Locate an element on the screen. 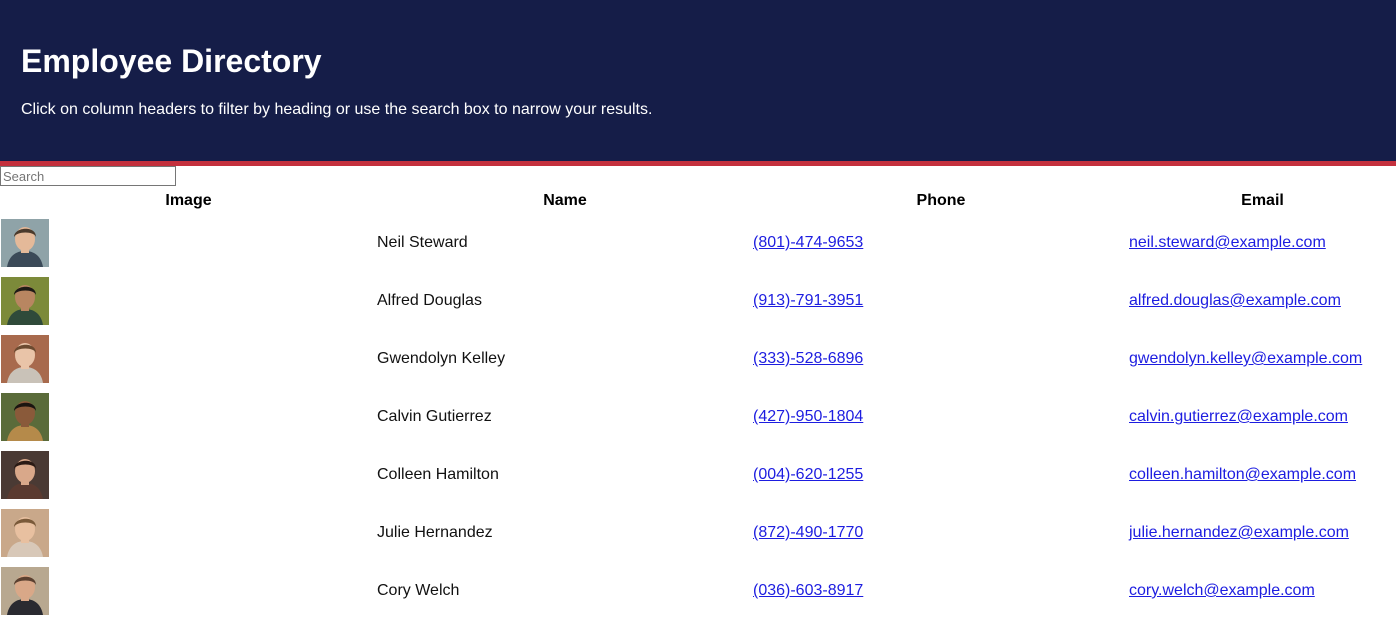 The width and height of the screenshot is (1396, 620). employee-name: Julie Hernandez is located at coordinates (435, 532).